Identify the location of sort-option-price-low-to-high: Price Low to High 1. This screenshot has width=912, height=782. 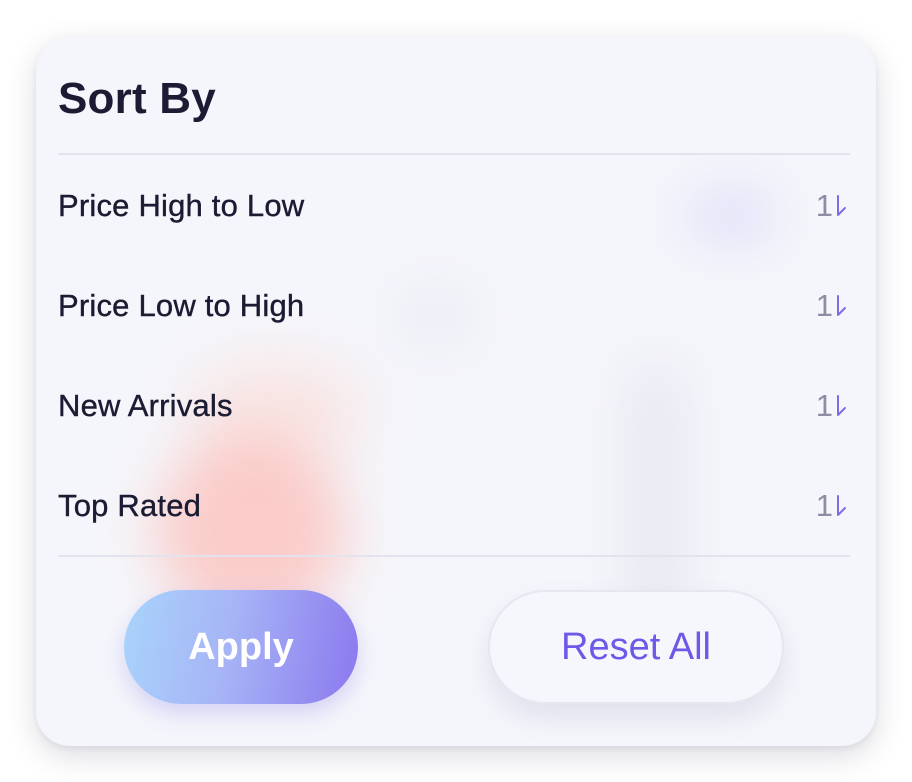
(454, 306).